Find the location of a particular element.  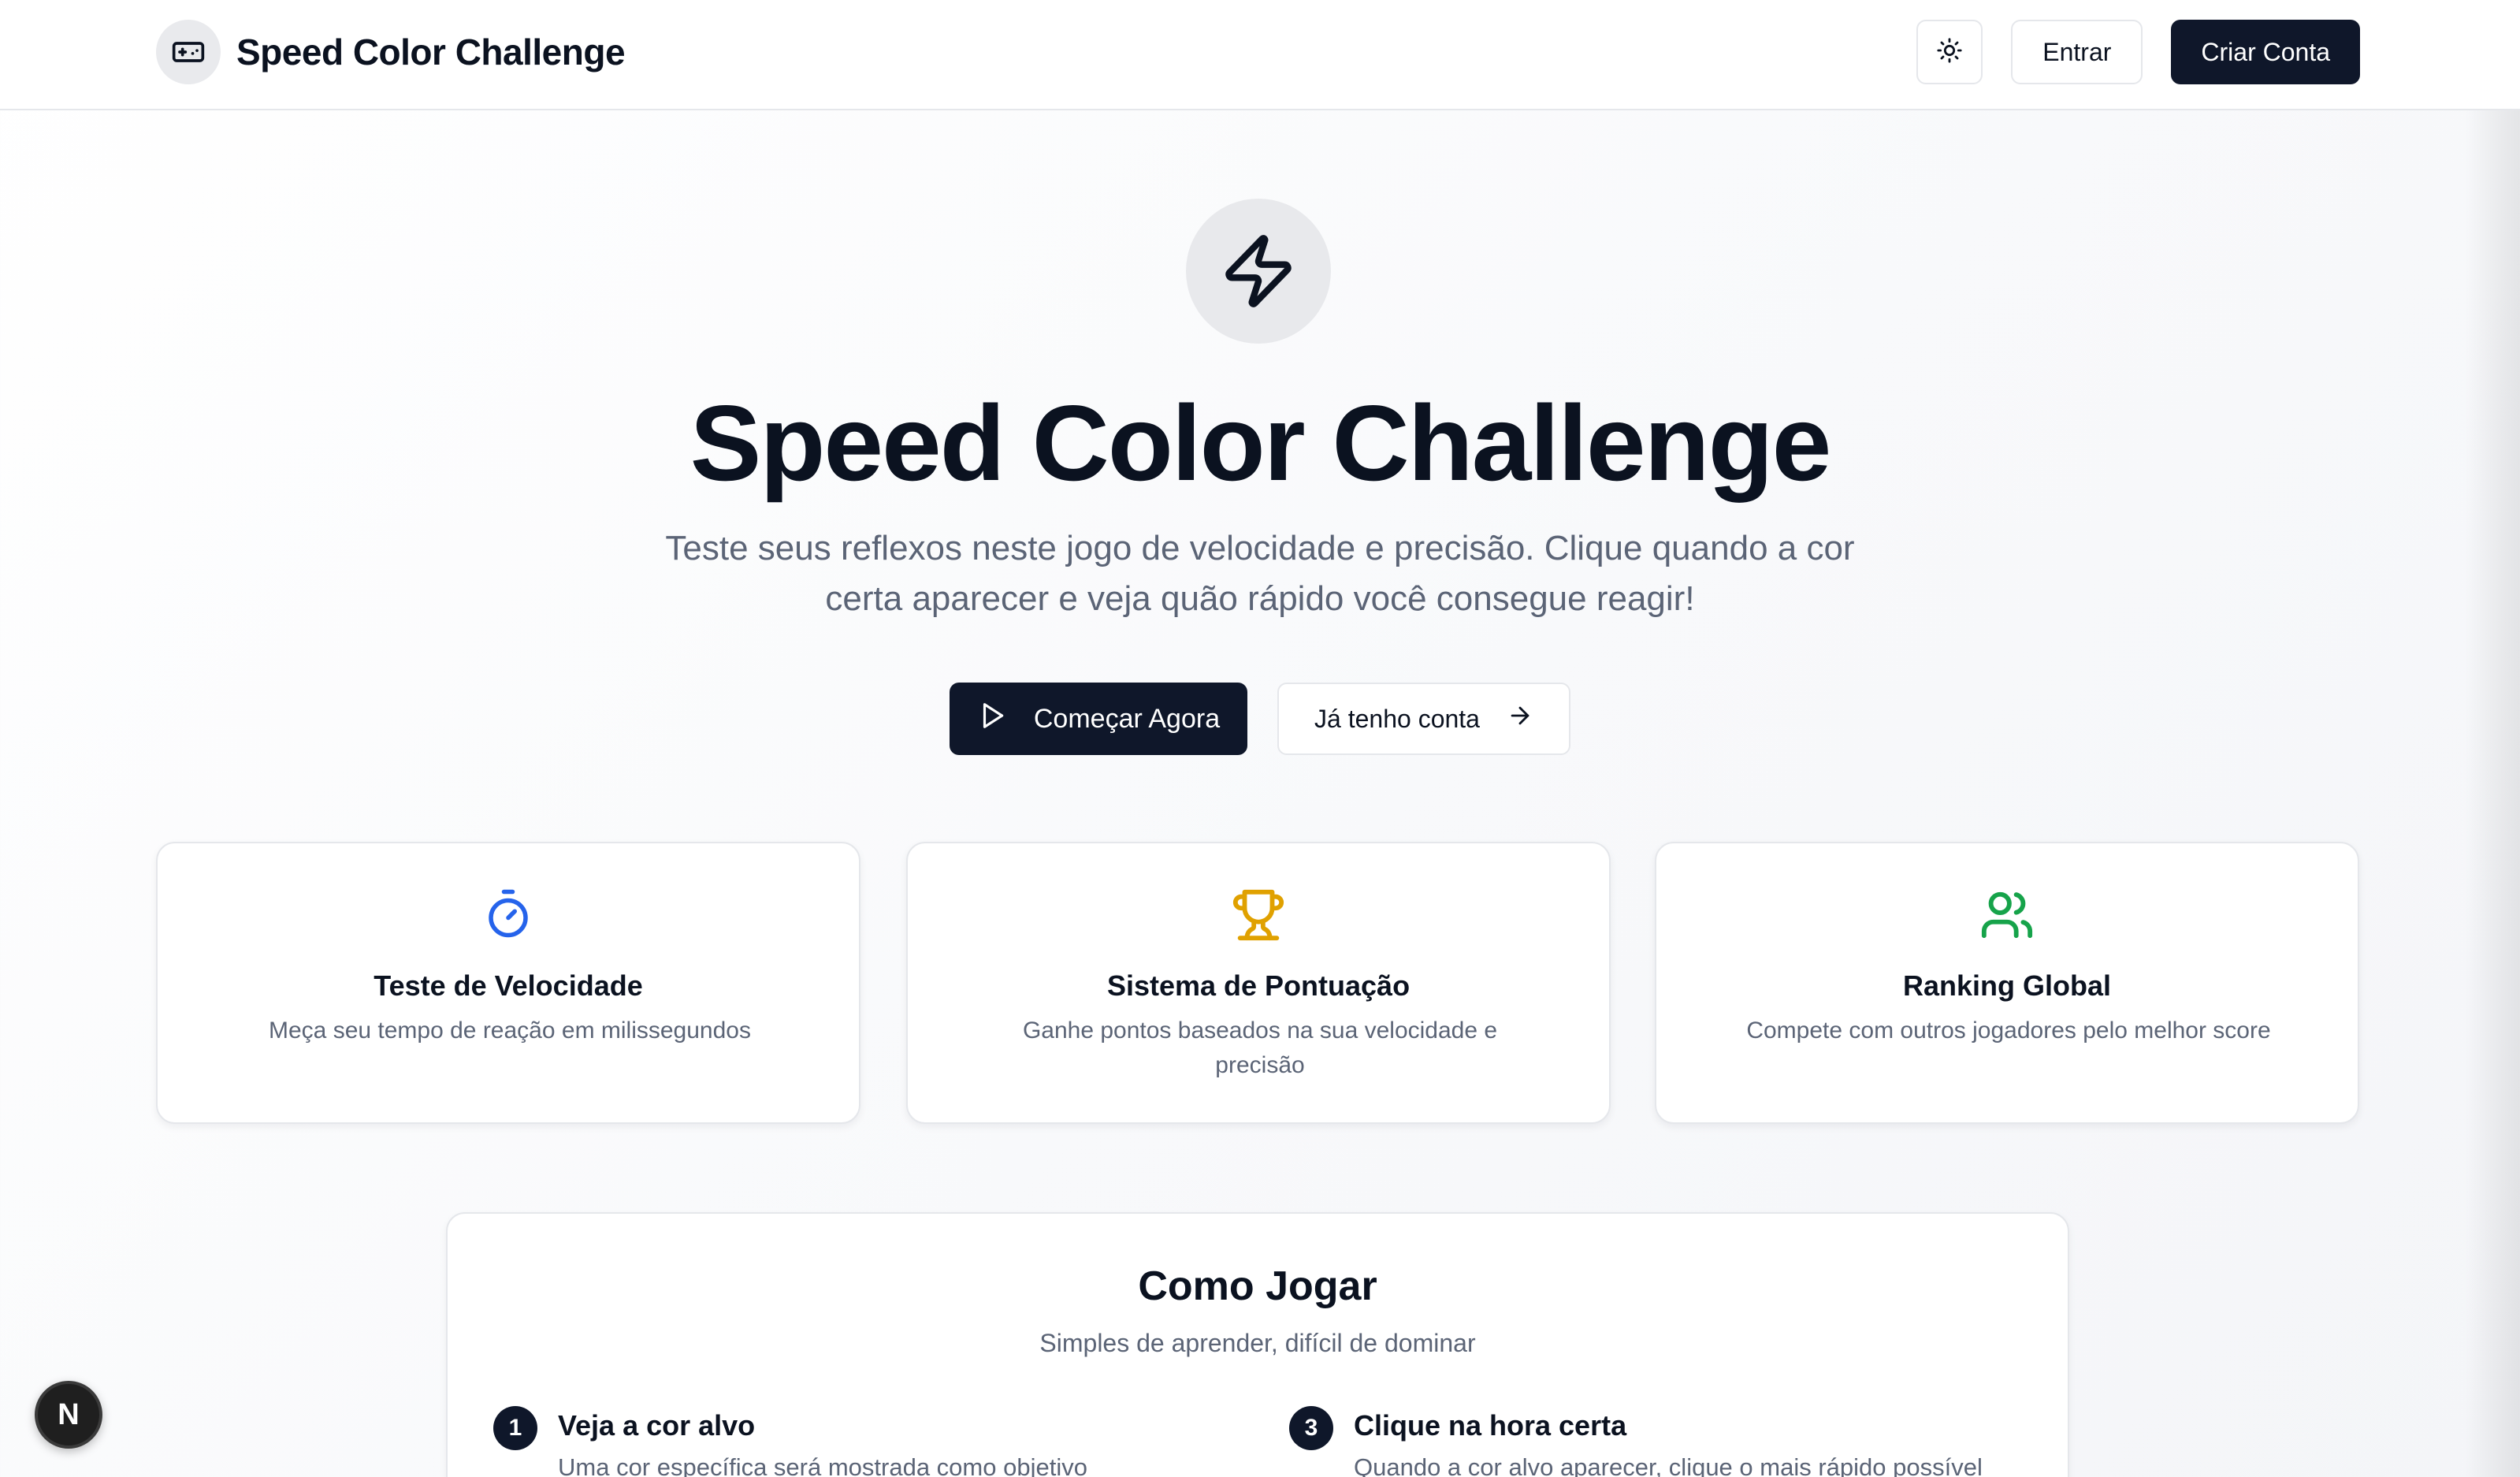

nav-actions: Entrar Criar Conta is located at coordinates (2138, 52).